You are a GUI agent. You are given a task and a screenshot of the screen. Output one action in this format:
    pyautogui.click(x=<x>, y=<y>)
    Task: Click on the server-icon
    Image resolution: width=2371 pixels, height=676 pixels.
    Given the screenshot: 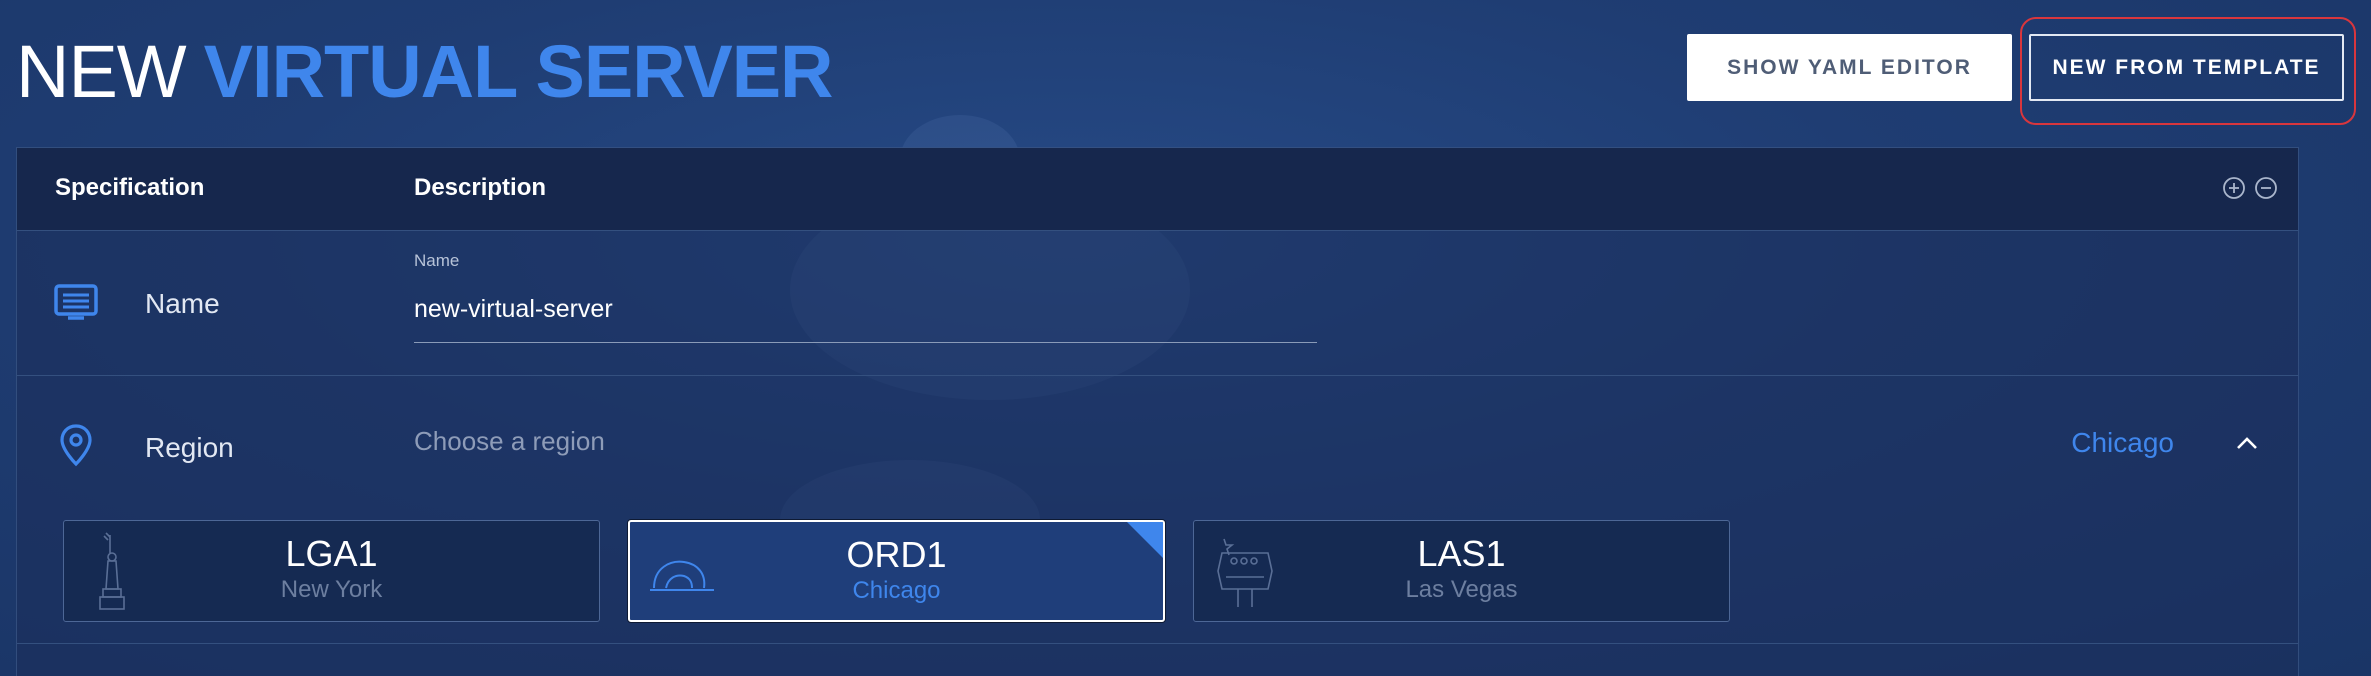 What is the action you would take?
    pyautogui.click(x=76, y=303)
    